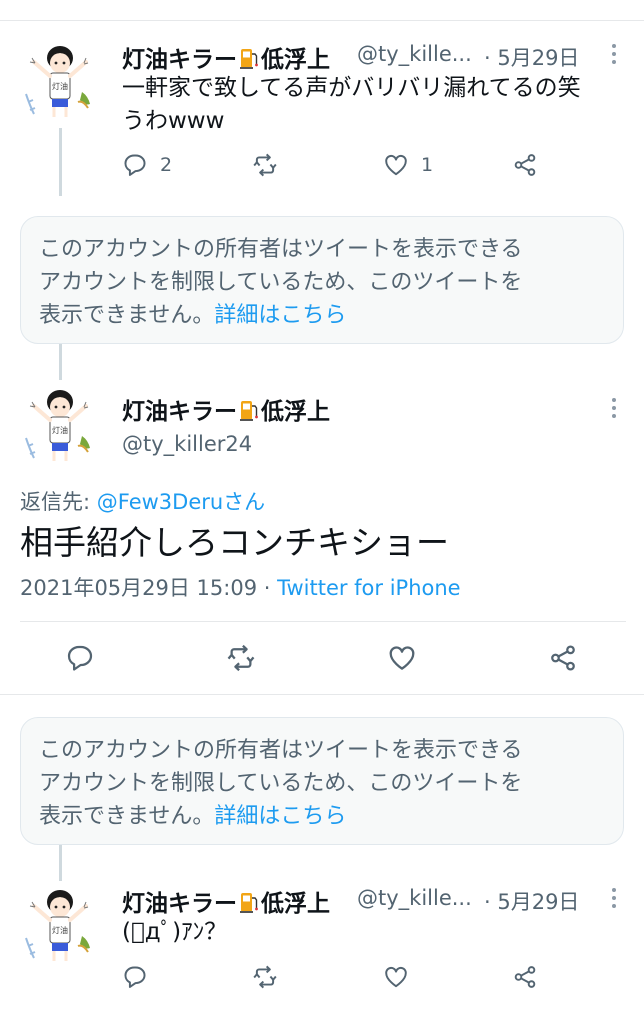 The image size is (644, 1024). Describe the element at coordinates (166, 165) in the screenshot. I see `reply-count: 2` at that location.